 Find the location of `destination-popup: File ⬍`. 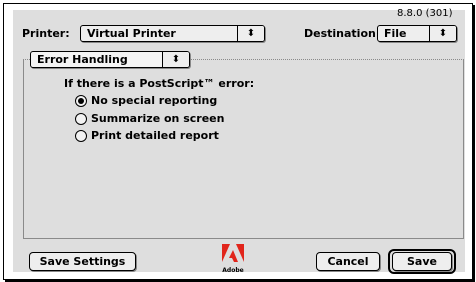

destination-popup: File ⬍ is located at coordinates (417, 33).